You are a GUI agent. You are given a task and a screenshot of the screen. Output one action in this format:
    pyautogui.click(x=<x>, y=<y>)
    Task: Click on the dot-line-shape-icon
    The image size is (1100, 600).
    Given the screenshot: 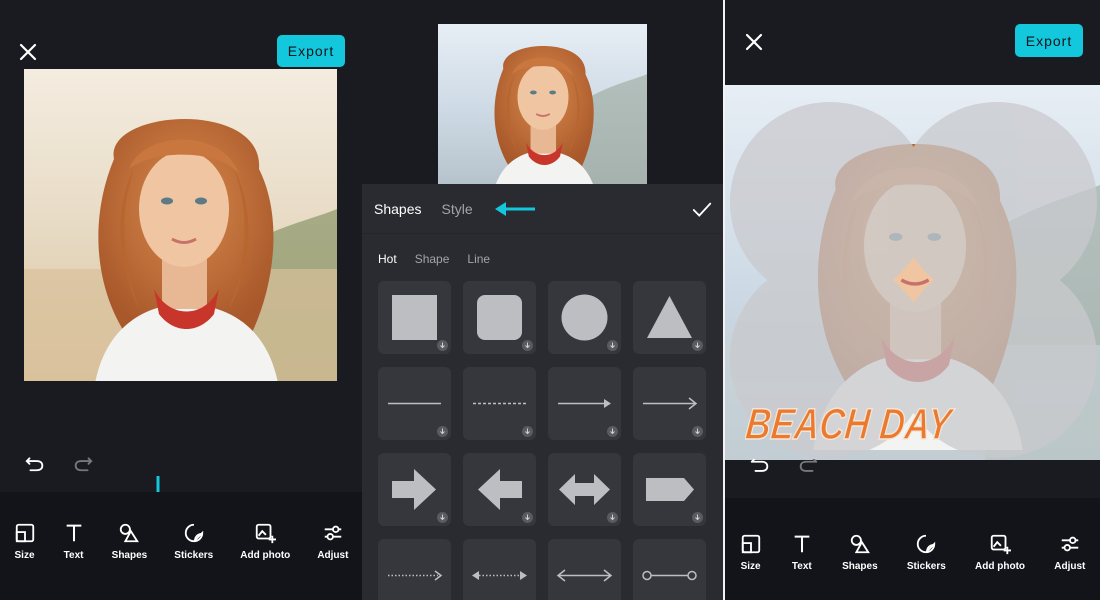 What is the action you would take?
    pyautogui.click(x=669, y=575)
    